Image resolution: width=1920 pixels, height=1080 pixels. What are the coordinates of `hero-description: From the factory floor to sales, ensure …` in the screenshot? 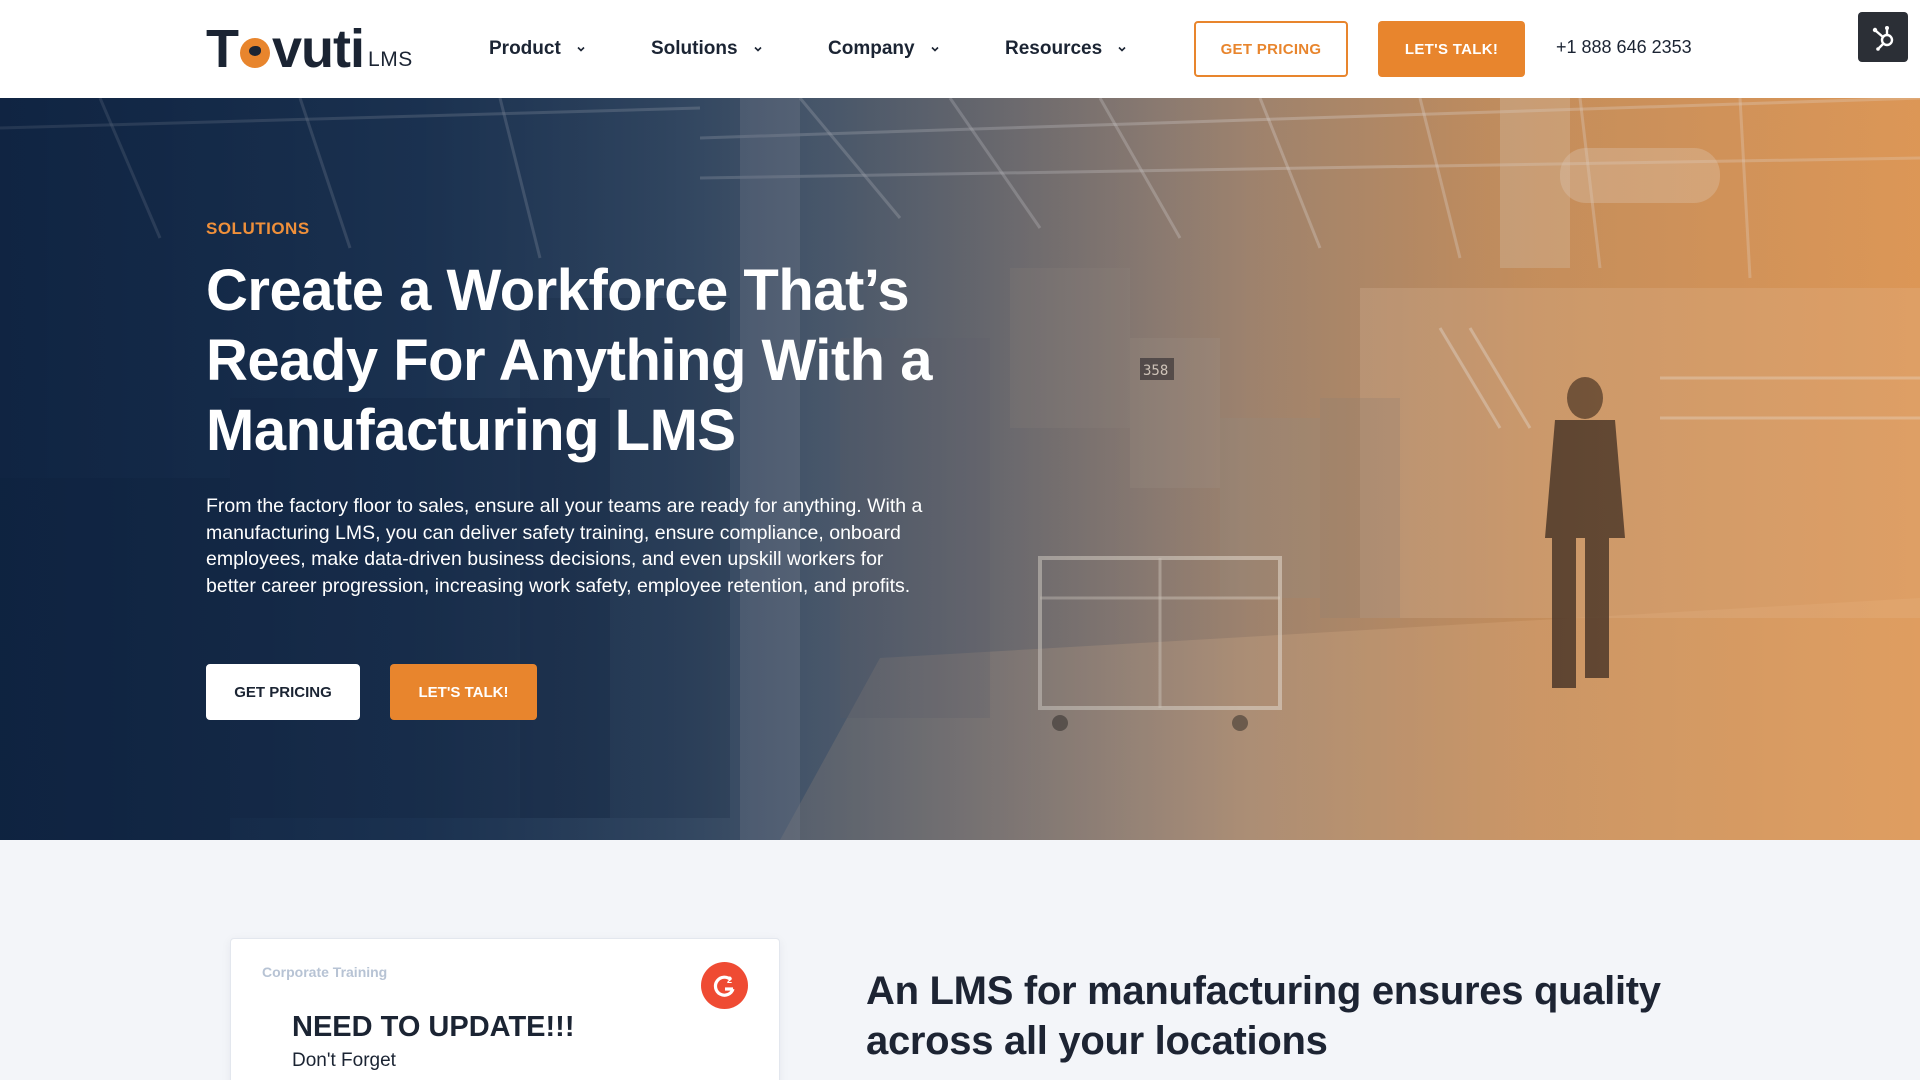 It's located at (564, 546).